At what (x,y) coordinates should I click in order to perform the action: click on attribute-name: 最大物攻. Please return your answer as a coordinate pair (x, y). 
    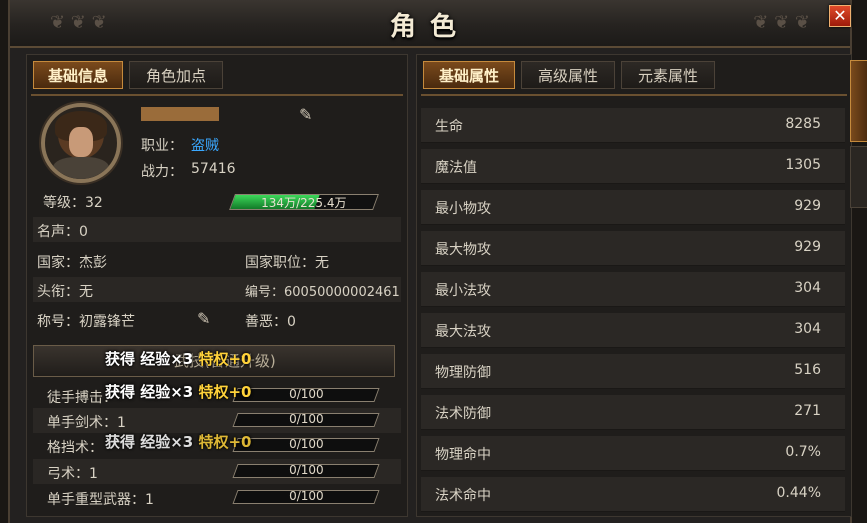
    Looking at the image, I should click on (463, 250).